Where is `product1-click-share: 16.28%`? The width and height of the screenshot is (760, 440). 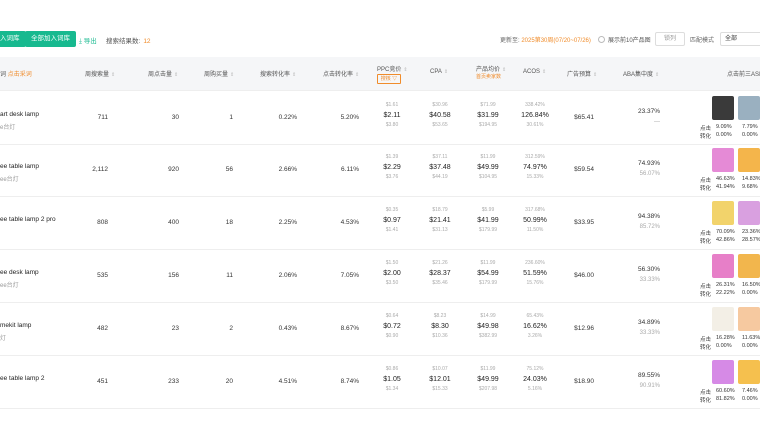 product1-click-share: 16.28% is located at coordinates (725, 338).